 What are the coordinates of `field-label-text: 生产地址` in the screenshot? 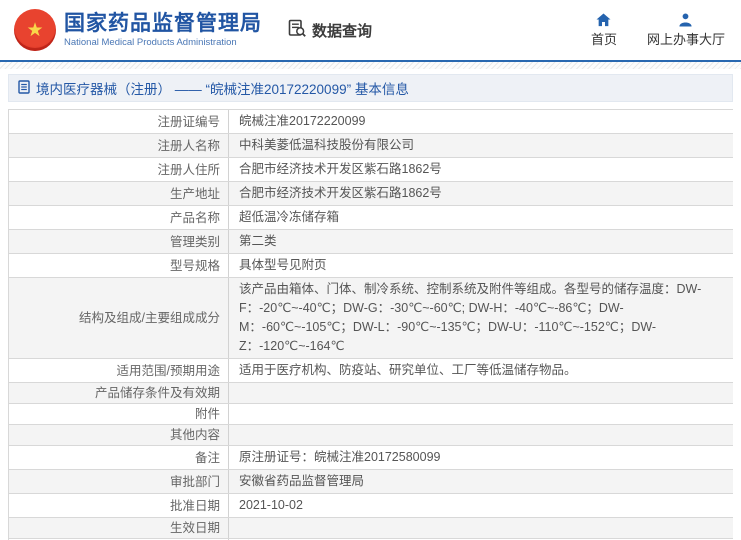 It's located at (194, 193).